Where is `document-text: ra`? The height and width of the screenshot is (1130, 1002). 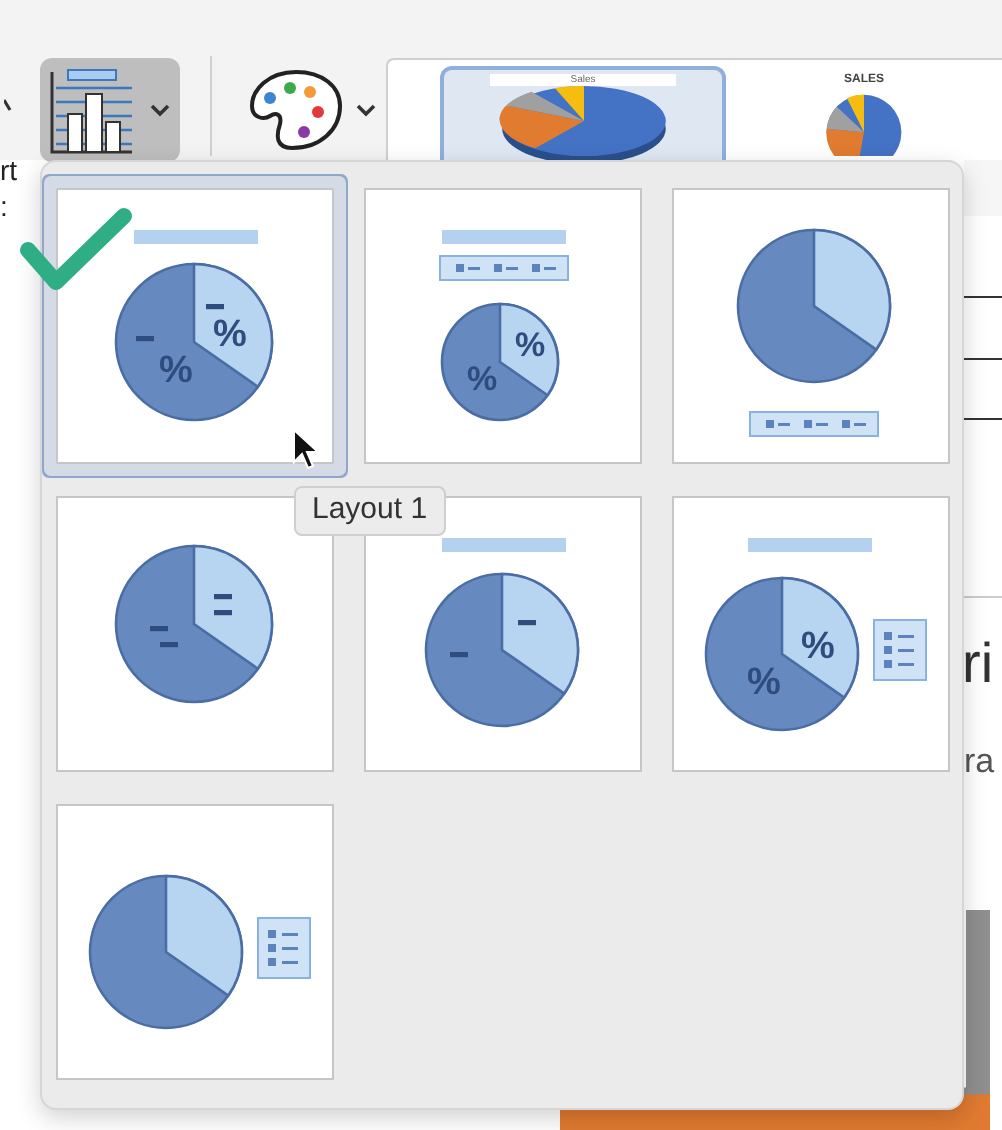
document-text: ra is located at coordinates (979, 761).